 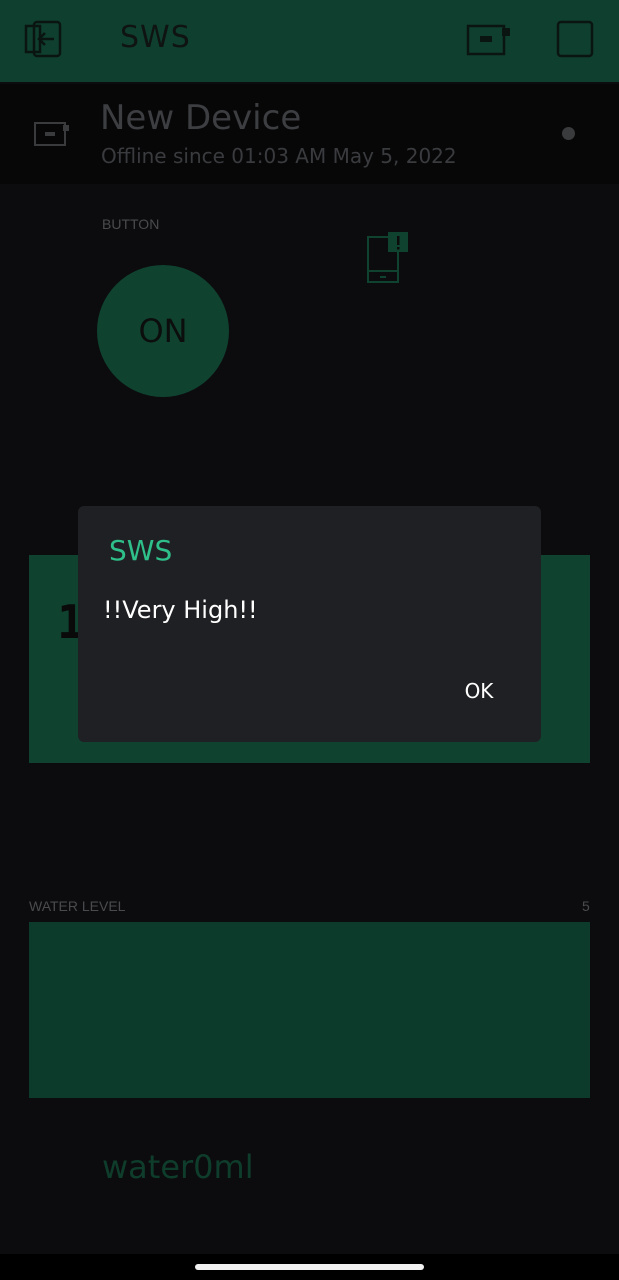 What do you see at coordinates (309, 1267) in the screenshot?
I see `home-indicator` at bounding box center [309, 1267].